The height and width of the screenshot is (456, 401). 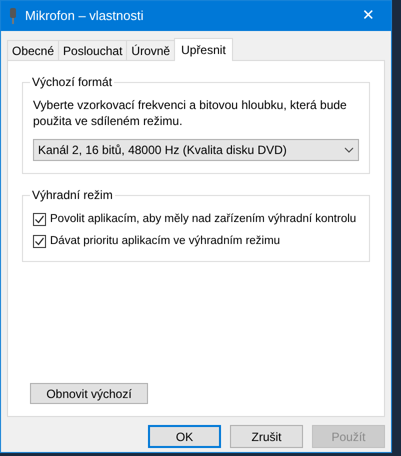 I want to click on checkbox-label: Dávat prioritu aplikacím ve výhradním režimu, so click(x=165, y=242).